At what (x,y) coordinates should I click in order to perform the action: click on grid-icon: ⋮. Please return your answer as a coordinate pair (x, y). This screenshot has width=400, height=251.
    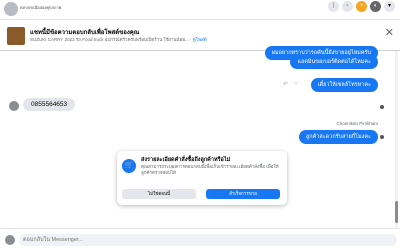
    Looking at the image, I should click on (333, 6).